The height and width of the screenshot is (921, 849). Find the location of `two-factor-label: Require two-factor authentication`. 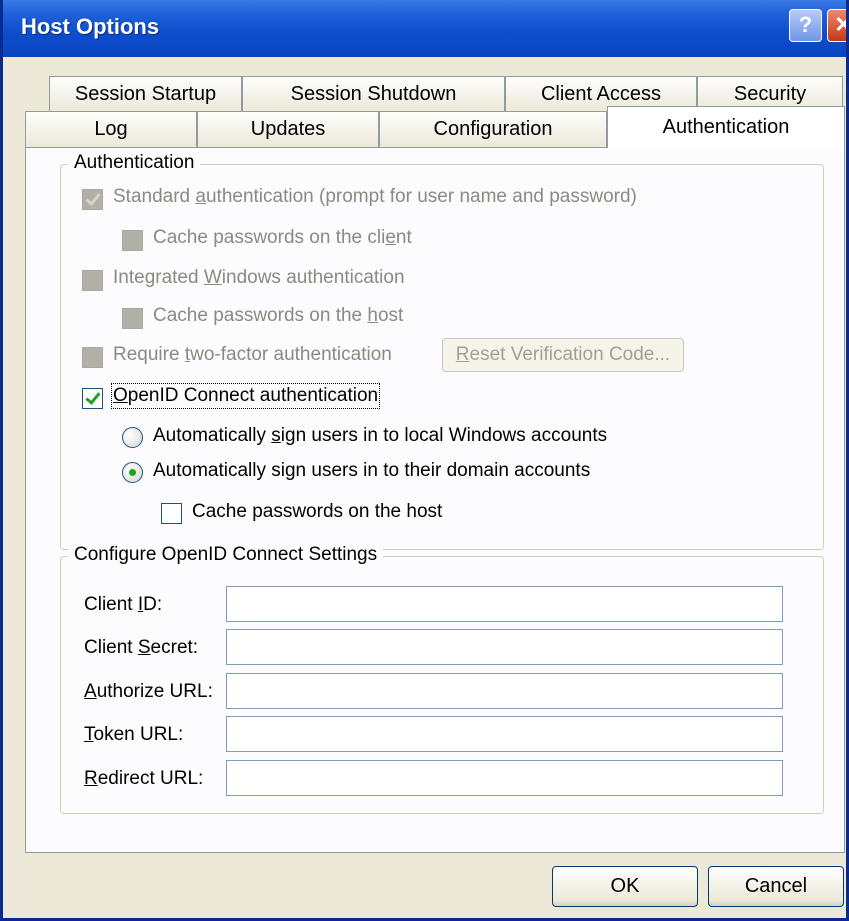

two-factor-label: Require two-factor authentication is located at coordinates (252, 354).